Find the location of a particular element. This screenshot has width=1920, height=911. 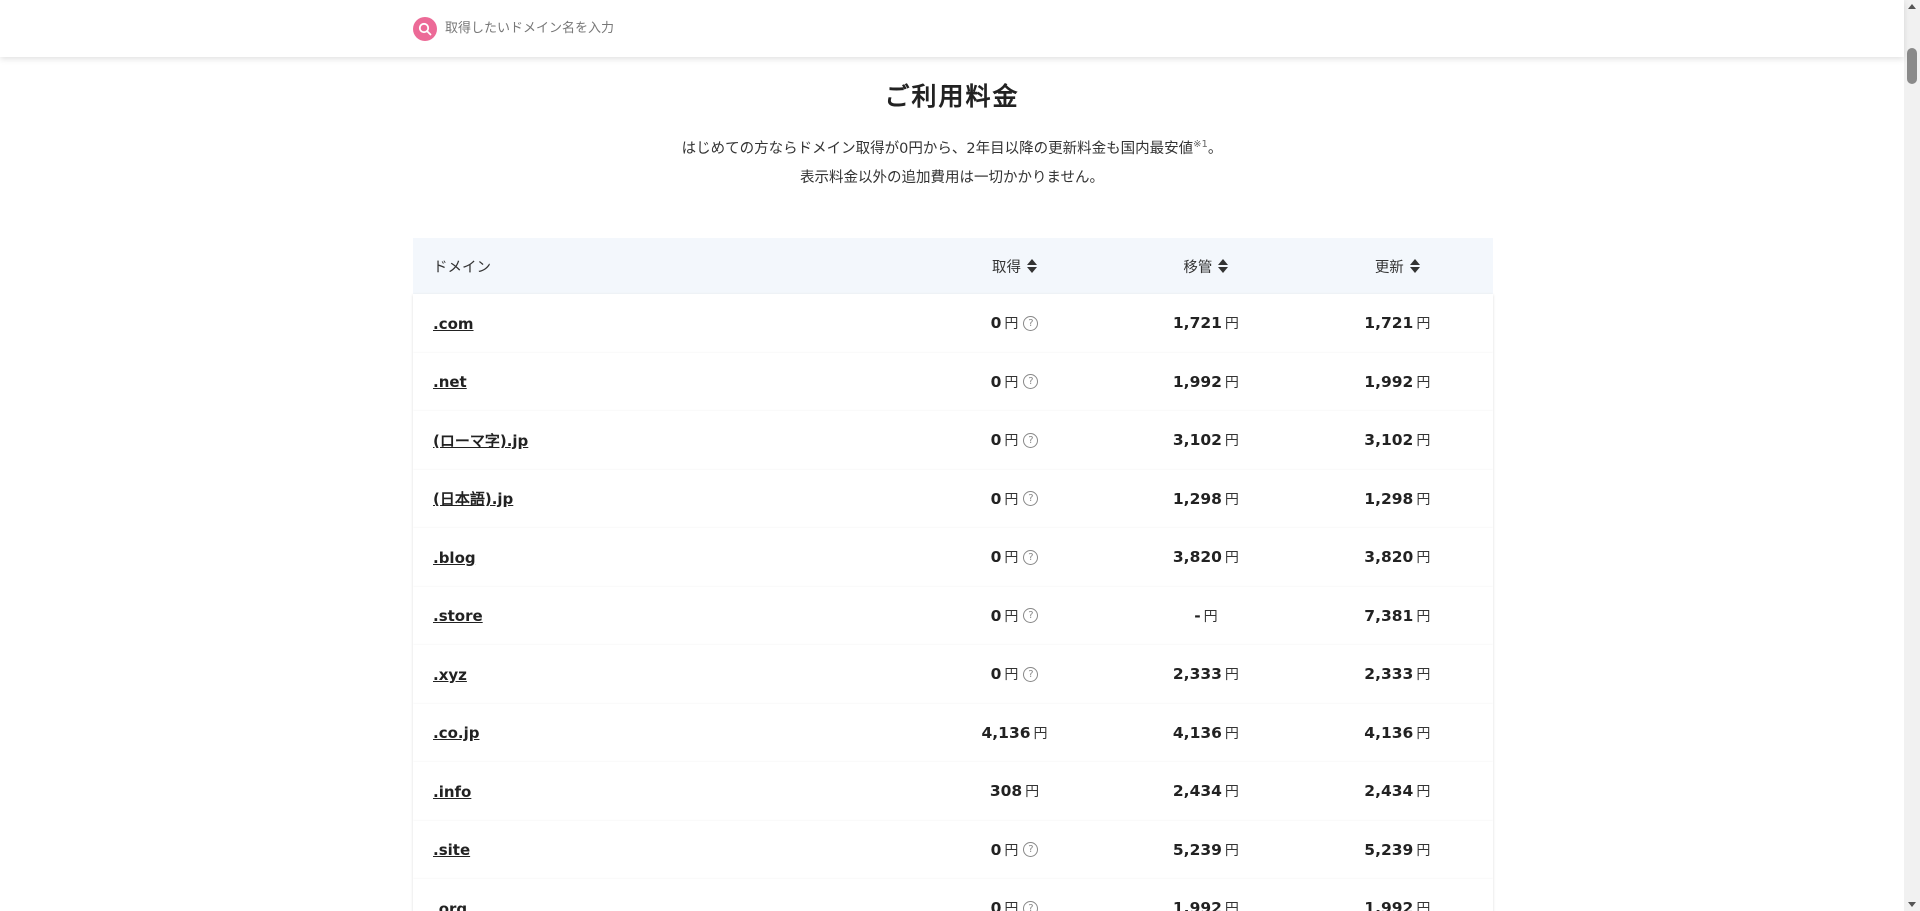

lead-line-2: 表示料金以外の追加費用は一切かかりません。 is located at coordinates (952, 178).